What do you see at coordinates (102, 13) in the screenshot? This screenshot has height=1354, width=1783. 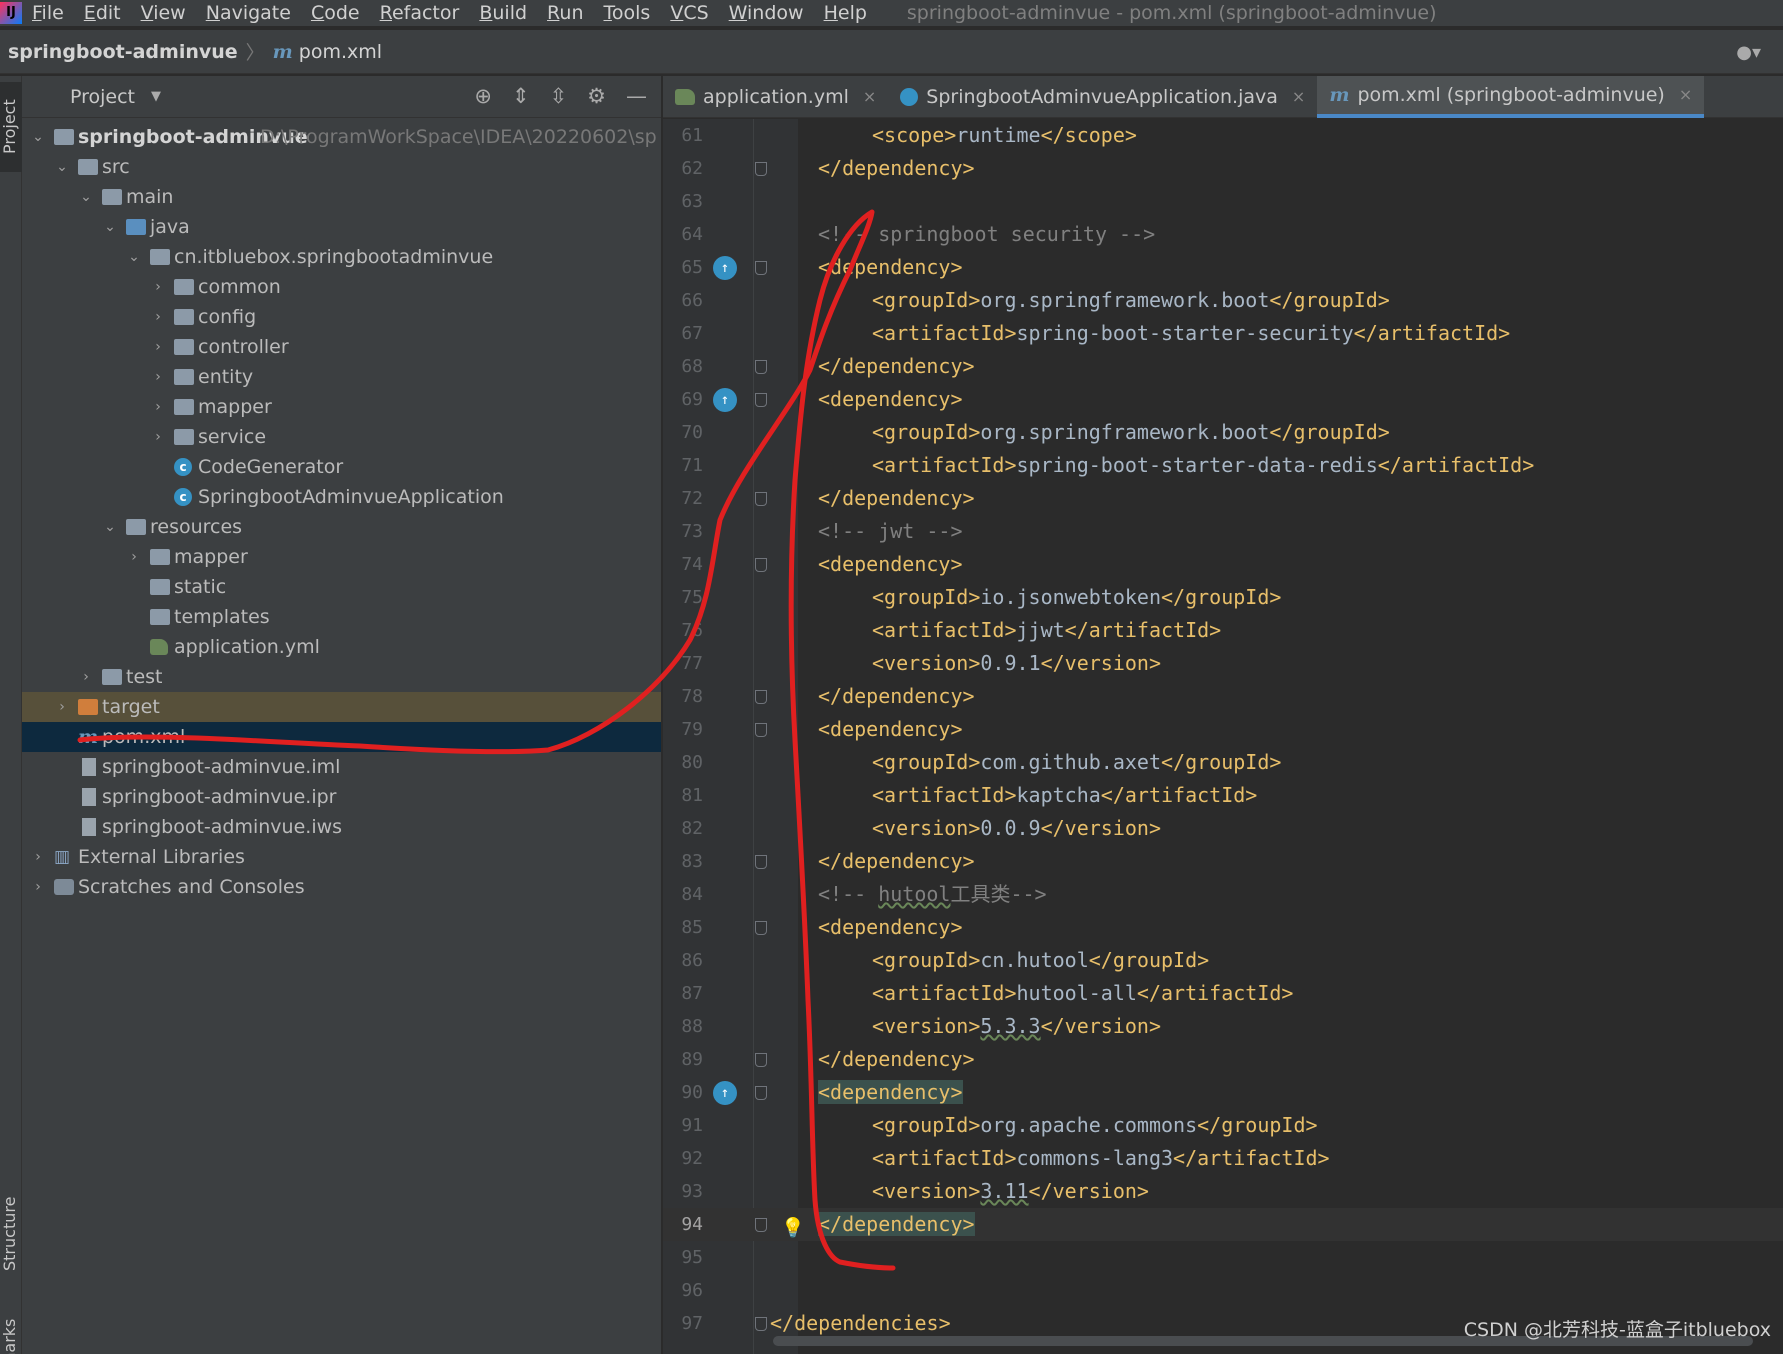 I see `menu-edit: Edit` at bounding box center [102, 13].